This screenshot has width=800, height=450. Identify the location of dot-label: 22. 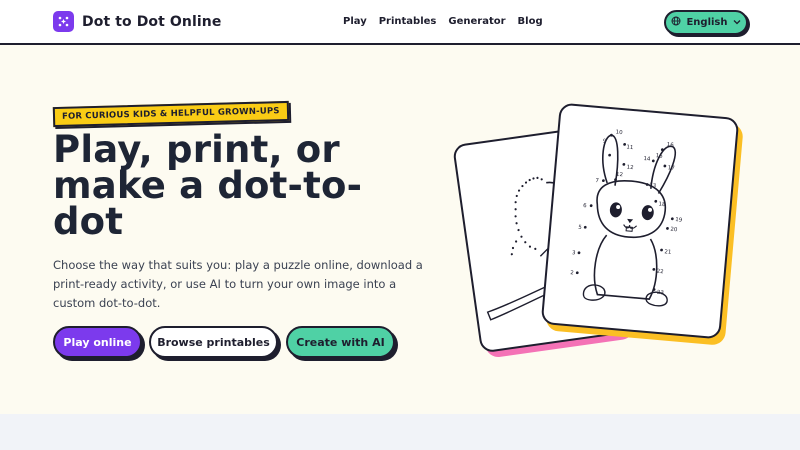
(659, 272).